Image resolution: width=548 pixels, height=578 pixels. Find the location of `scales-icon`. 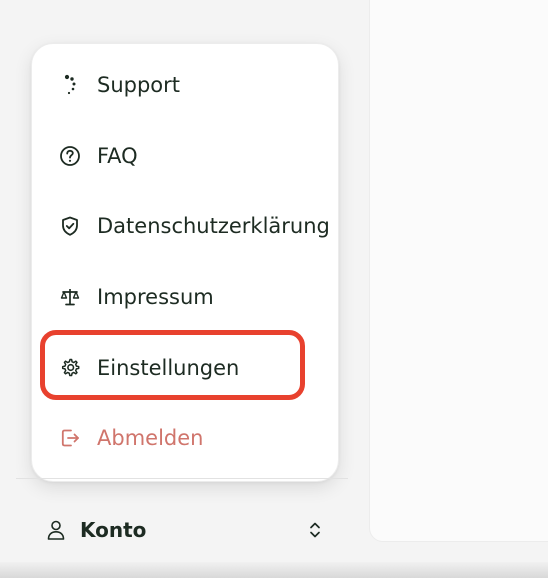

scales-icon is located at coordinates (70, 297).